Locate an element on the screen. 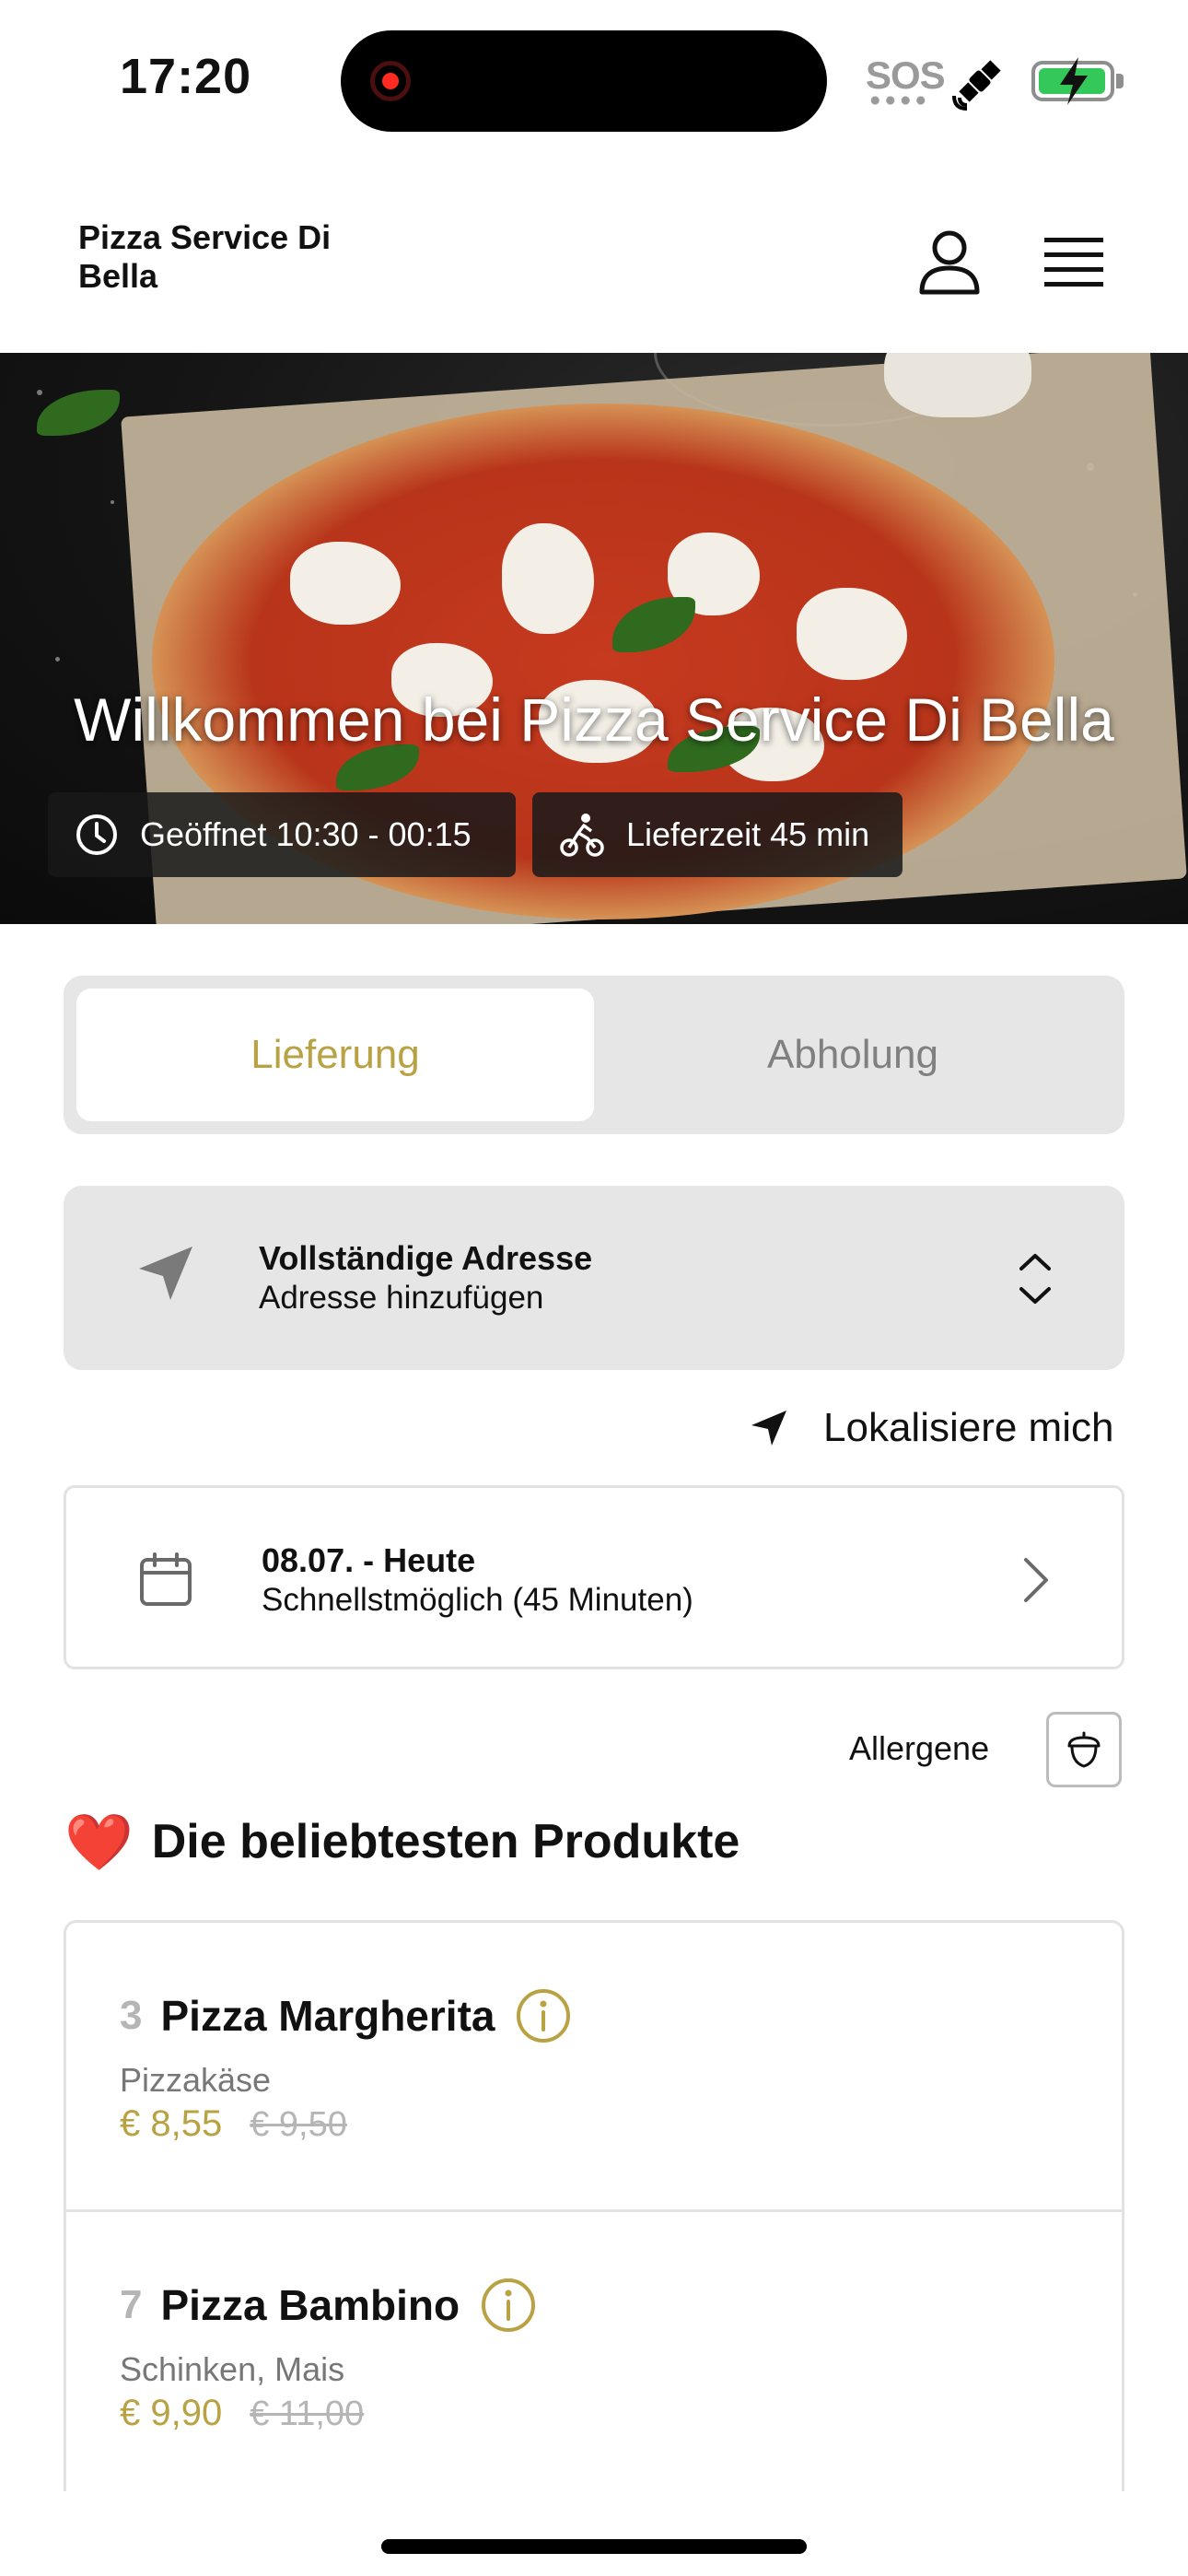 Image resolution: width=1188 pixels, height=2576 pixels. bicycle-courier-icon is located at coordinates (582, 835).